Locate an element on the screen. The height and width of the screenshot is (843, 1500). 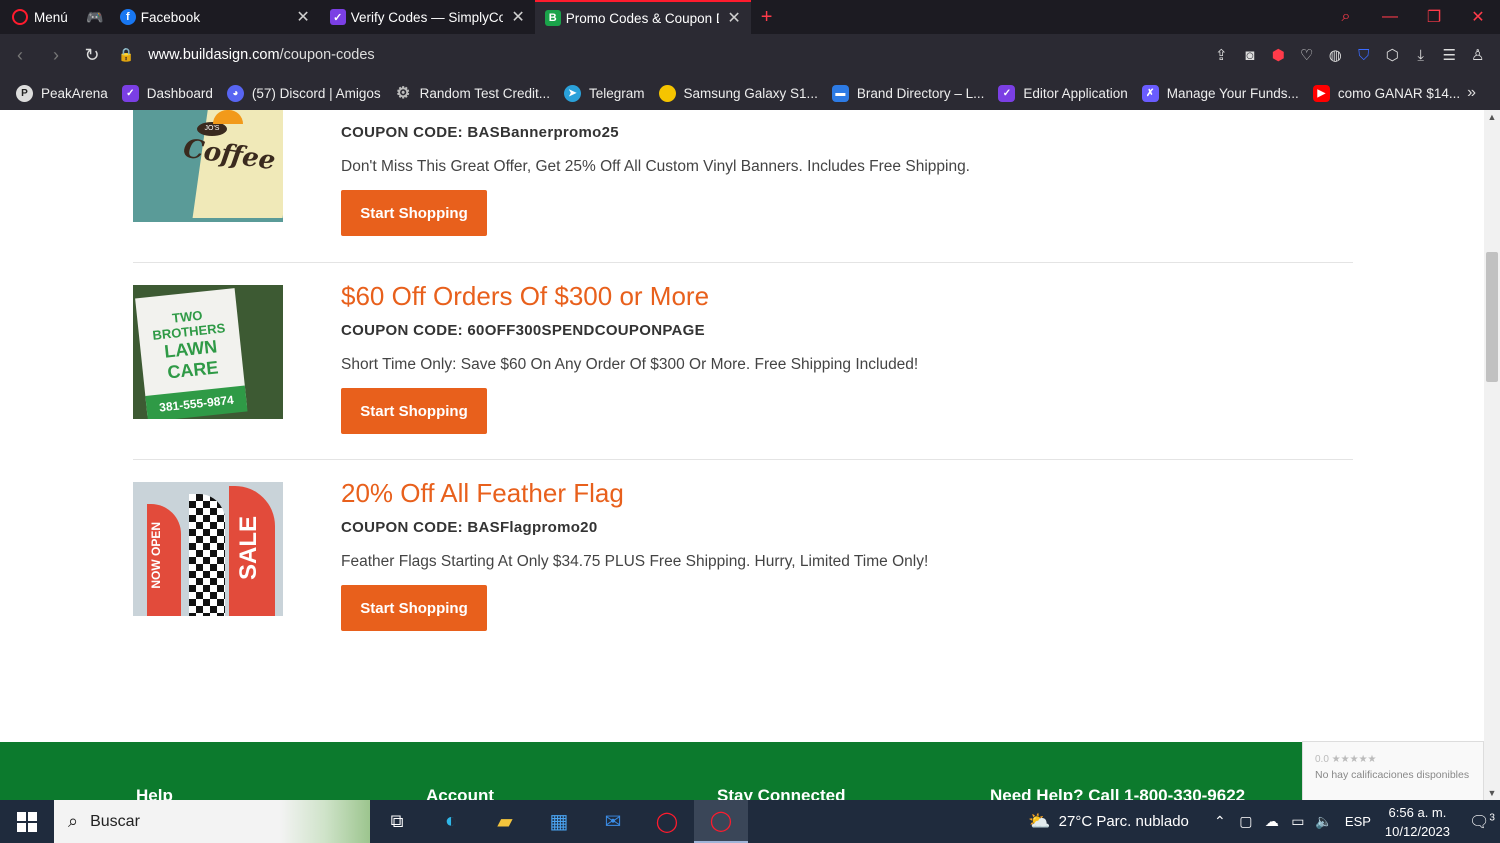
coupon-title: 20% Off All Feather Flag is located at coordinates (634, 493).